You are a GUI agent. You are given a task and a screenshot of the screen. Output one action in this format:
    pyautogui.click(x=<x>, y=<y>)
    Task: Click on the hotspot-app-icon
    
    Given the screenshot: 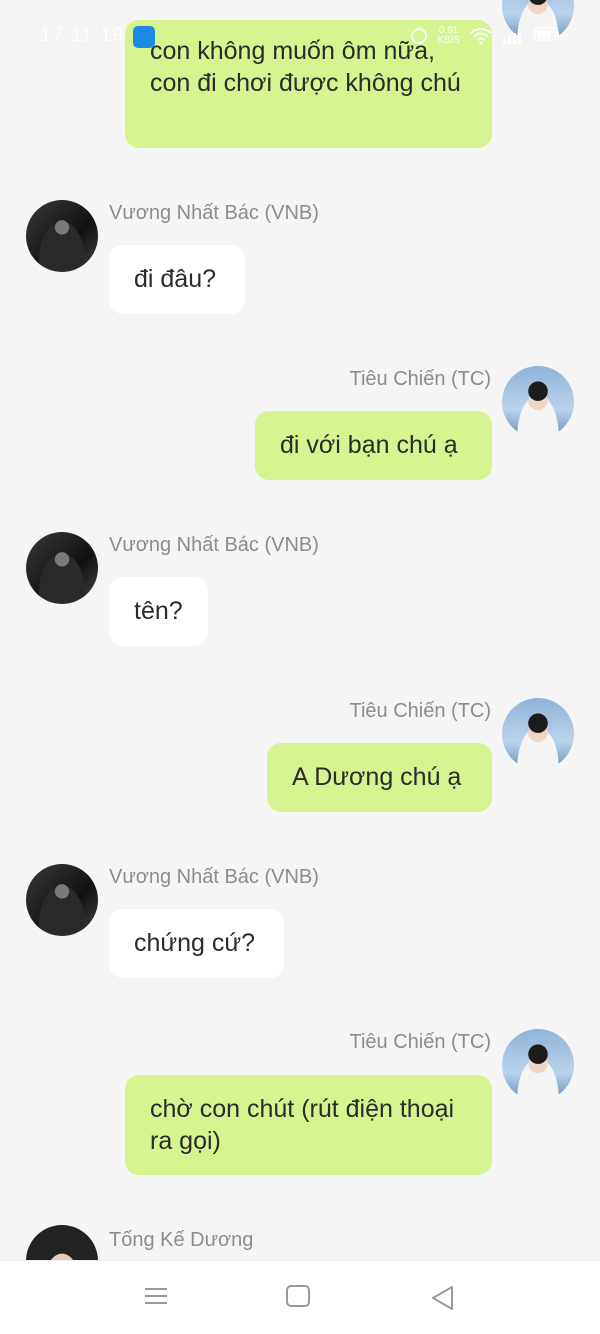 What is the action you would take?
    pyautogui.click(x=144, y=37)
    